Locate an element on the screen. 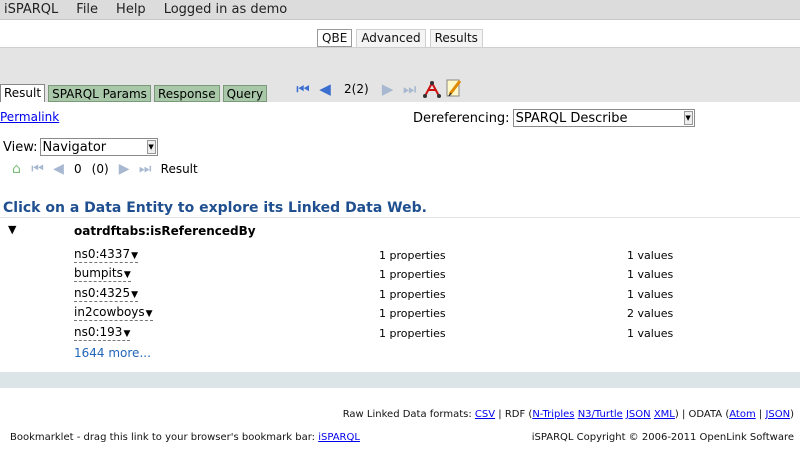 Image resolution: width=800 pixels, height=459 pixels. entity-link: in2cowboys▼ is located at coordinates (113, 313).